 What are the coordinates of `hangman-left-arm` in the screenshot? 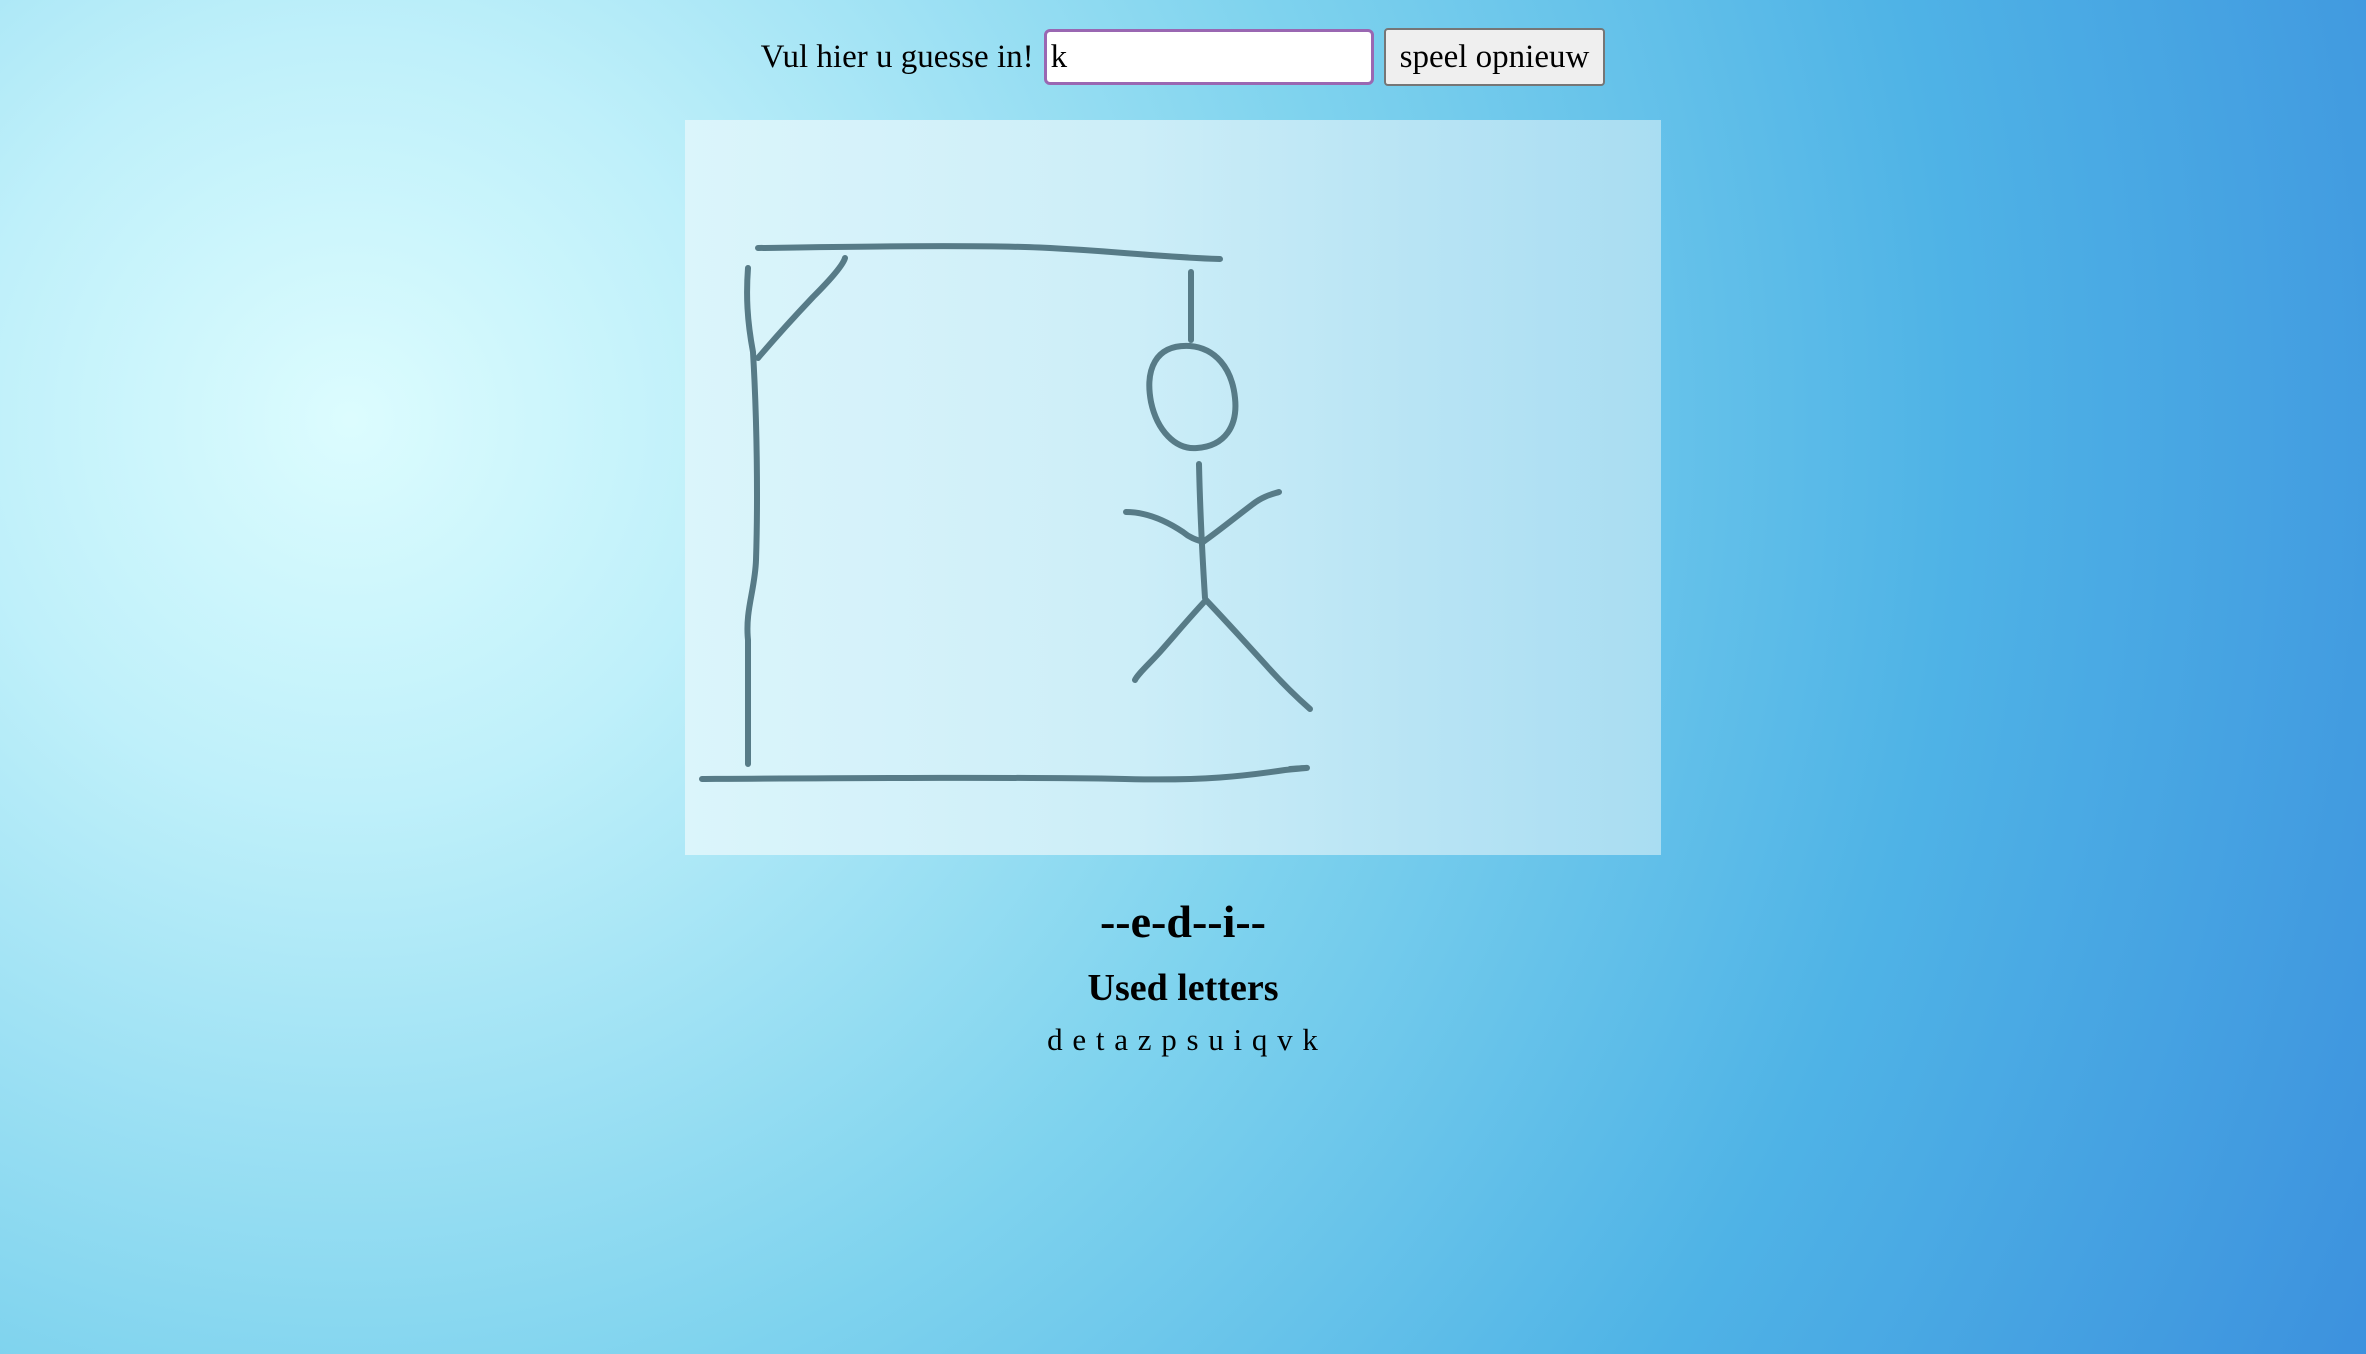 It's located at (1164, 527).